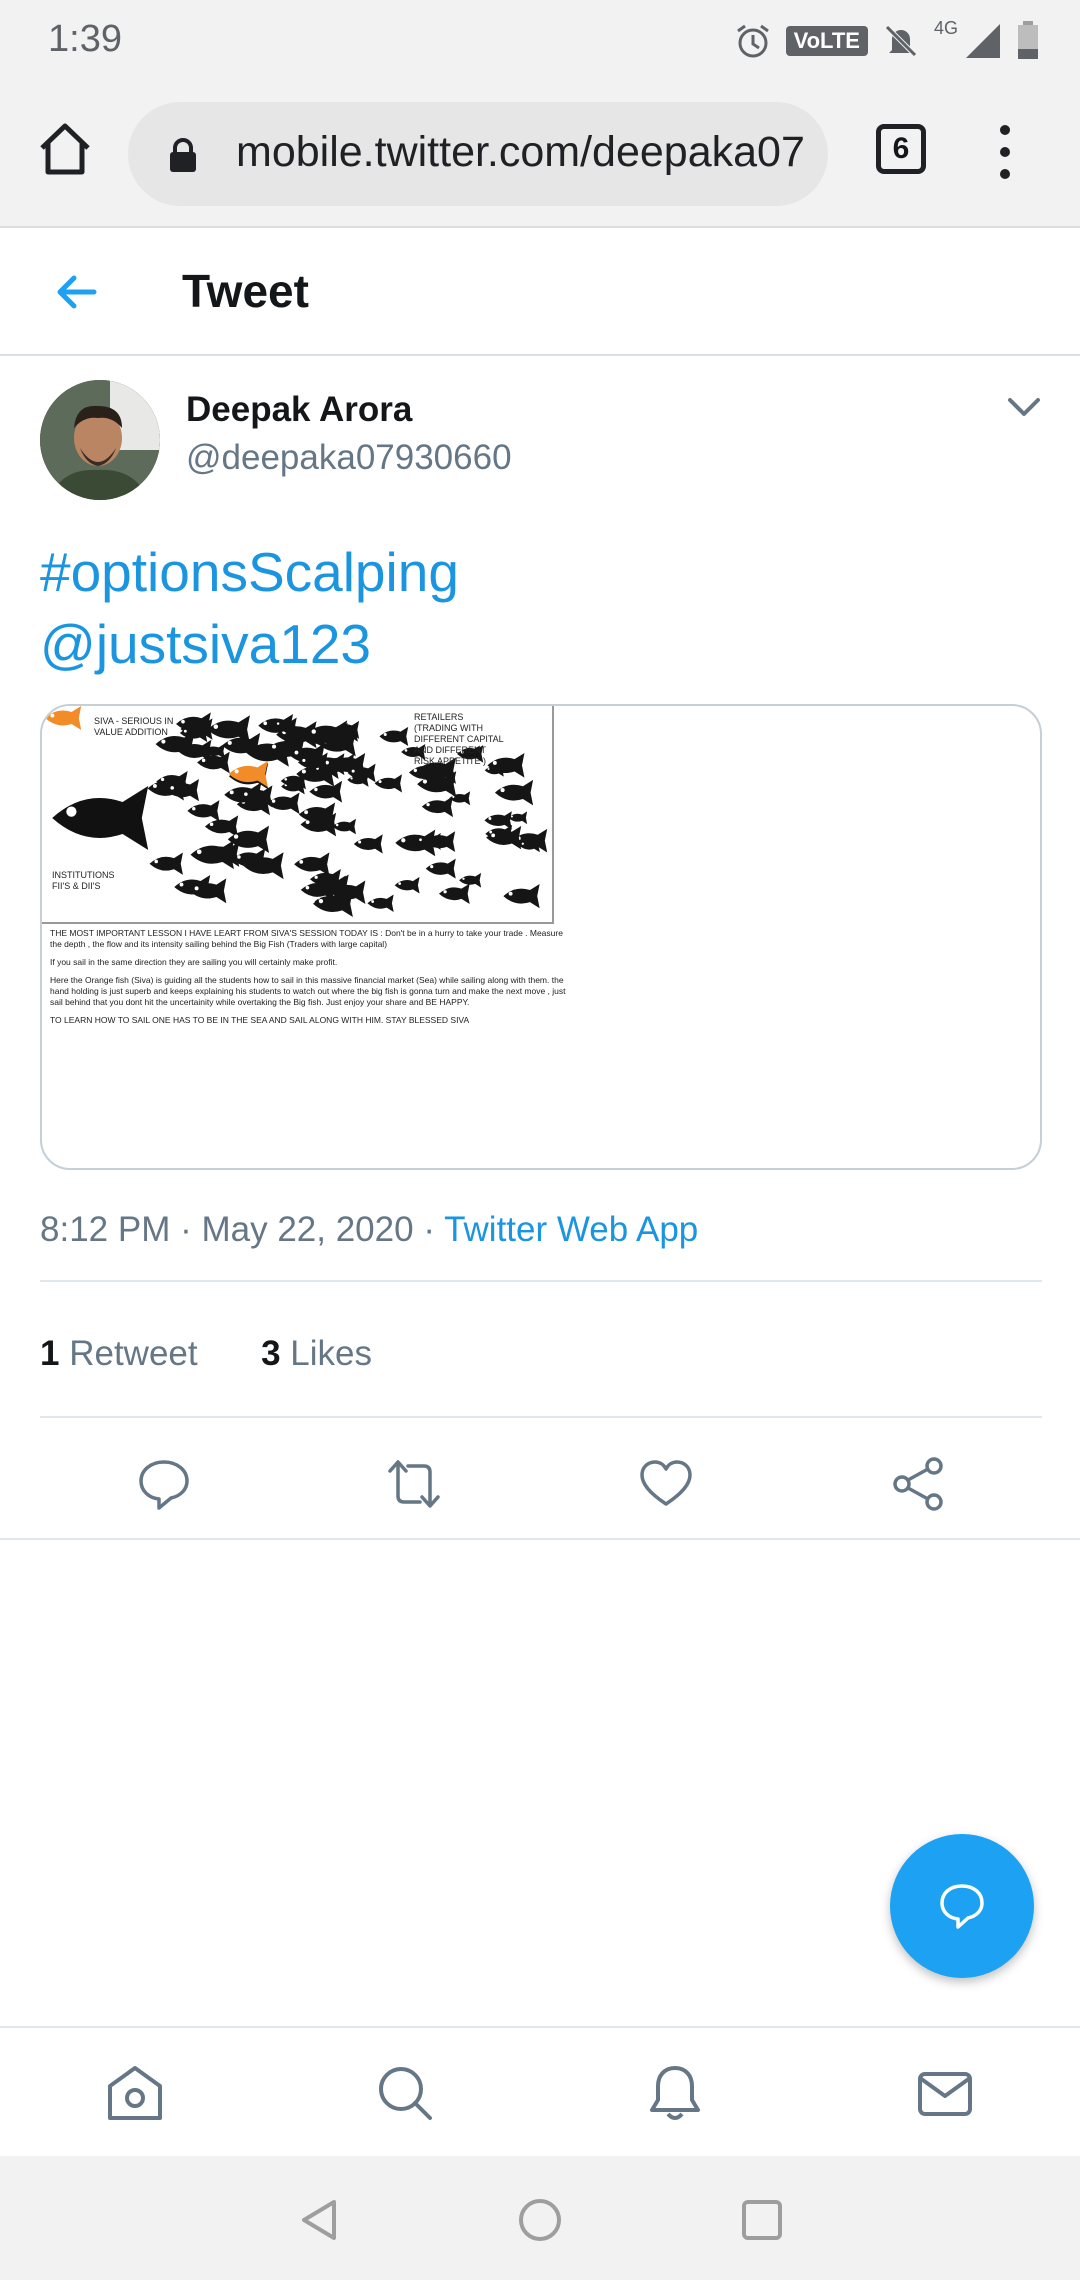  I want to click on retweet-icon, so click(414, 1484).